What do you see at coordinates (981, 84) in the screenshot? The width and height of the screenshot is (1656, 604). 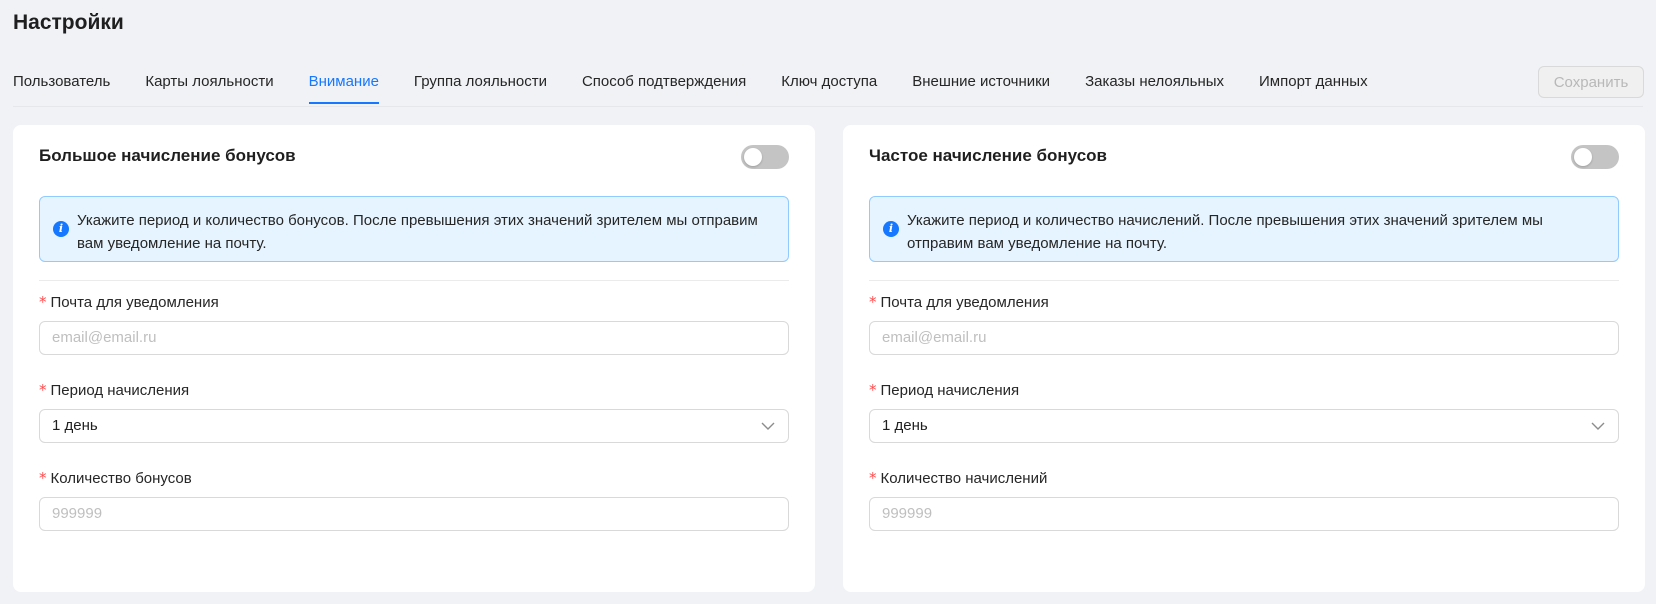 I see `tab-external-sources: Внешние источники` at bounding box center [981, 84].